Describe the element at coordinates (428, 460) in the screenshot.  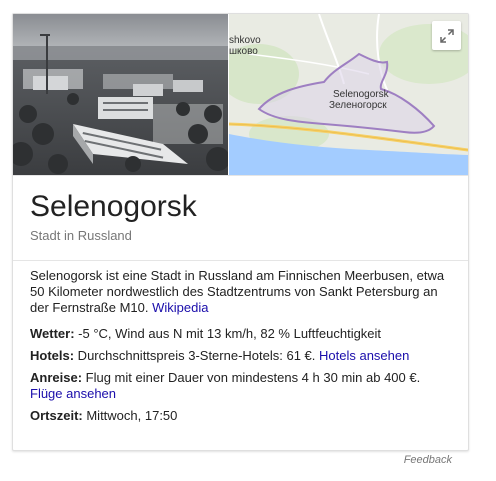
I see `feedback-link: Feedback` at that location.